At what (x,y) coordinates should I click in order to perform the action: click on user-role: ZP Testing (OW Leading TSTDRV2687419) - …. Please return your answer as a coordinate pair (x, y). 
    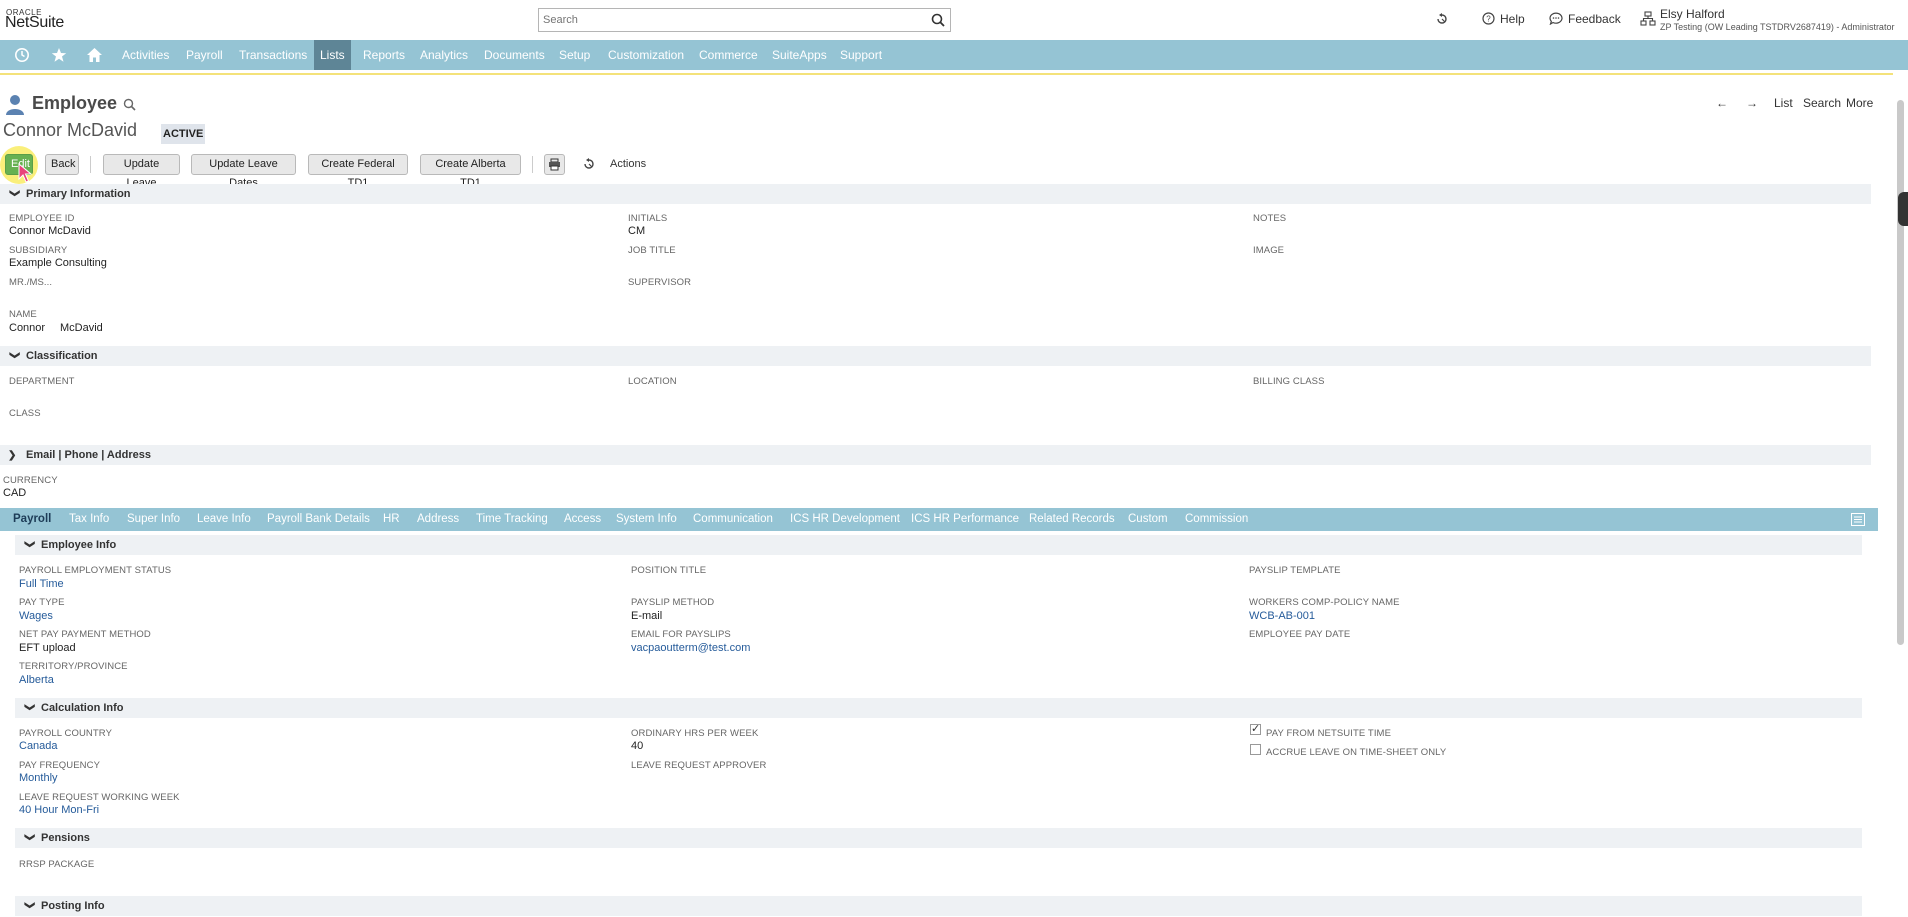
    Looking at the image, I should click on (1777, 27).